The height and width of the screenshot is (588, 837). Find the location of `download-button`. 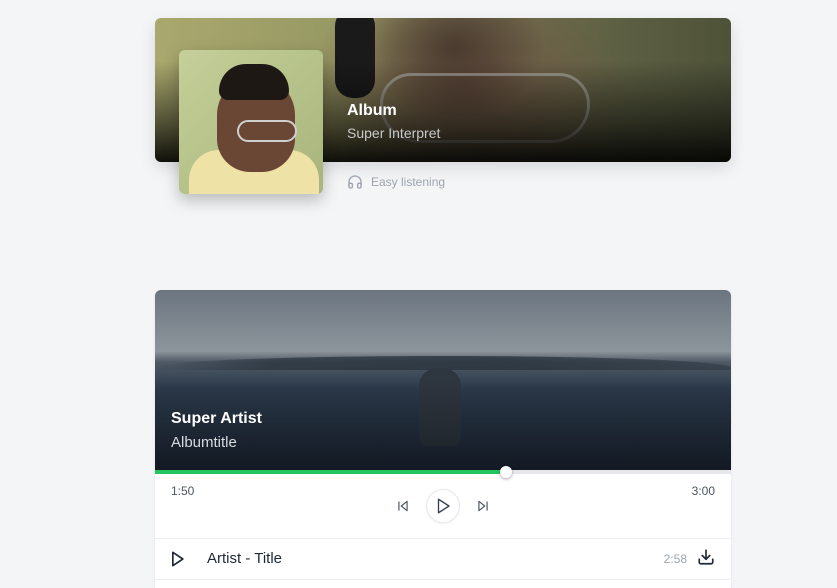

download-button is located at coordinates (707, 558).